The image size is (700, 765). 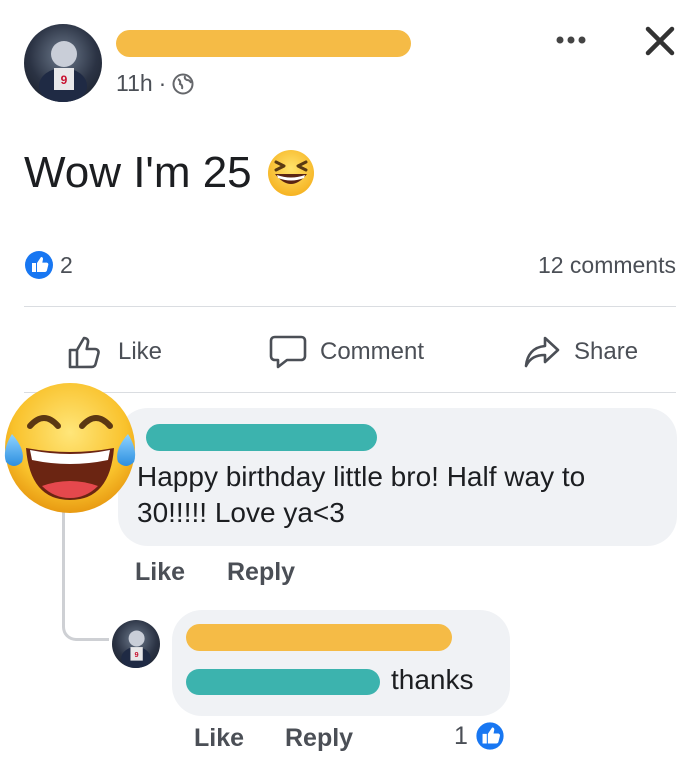 What do you see at coordinates (548, 352) in the screenshot?
I see `share-arrow-icon` at bounding box center [548, 352].